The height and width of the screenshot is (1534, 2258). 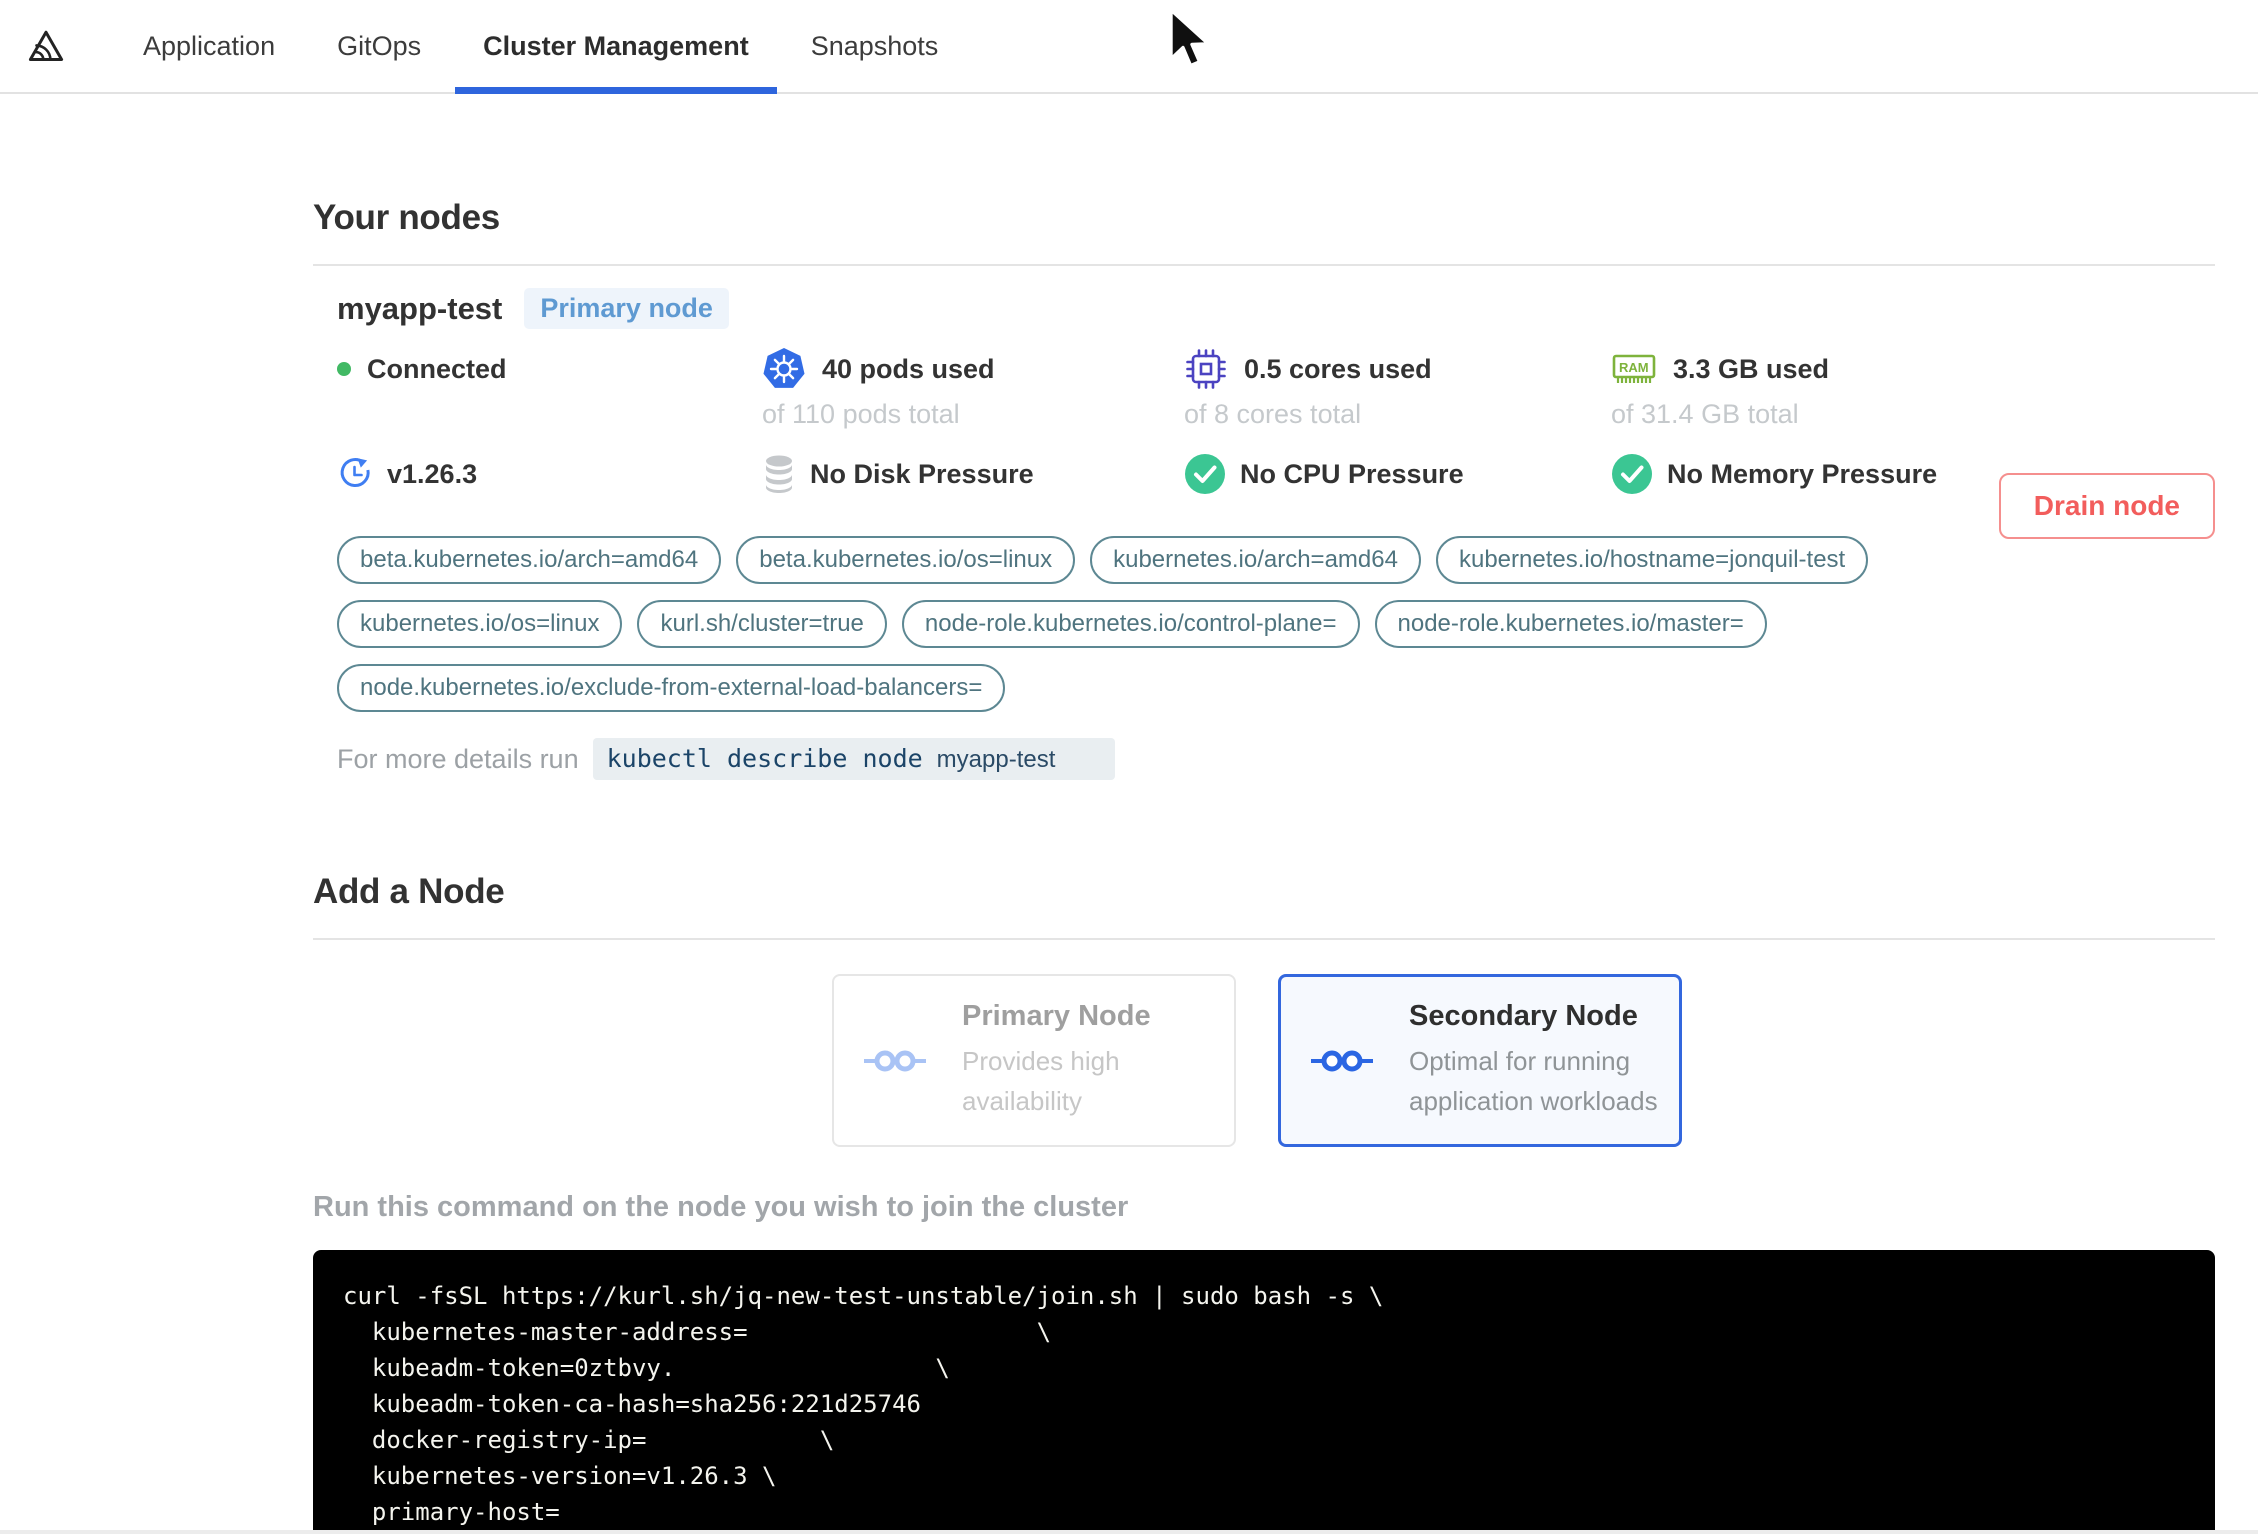 What do you see at coordinates (458, 758) in the screenshot?
I see `details-prefix: For more details run` at bounding box center [458, 758].